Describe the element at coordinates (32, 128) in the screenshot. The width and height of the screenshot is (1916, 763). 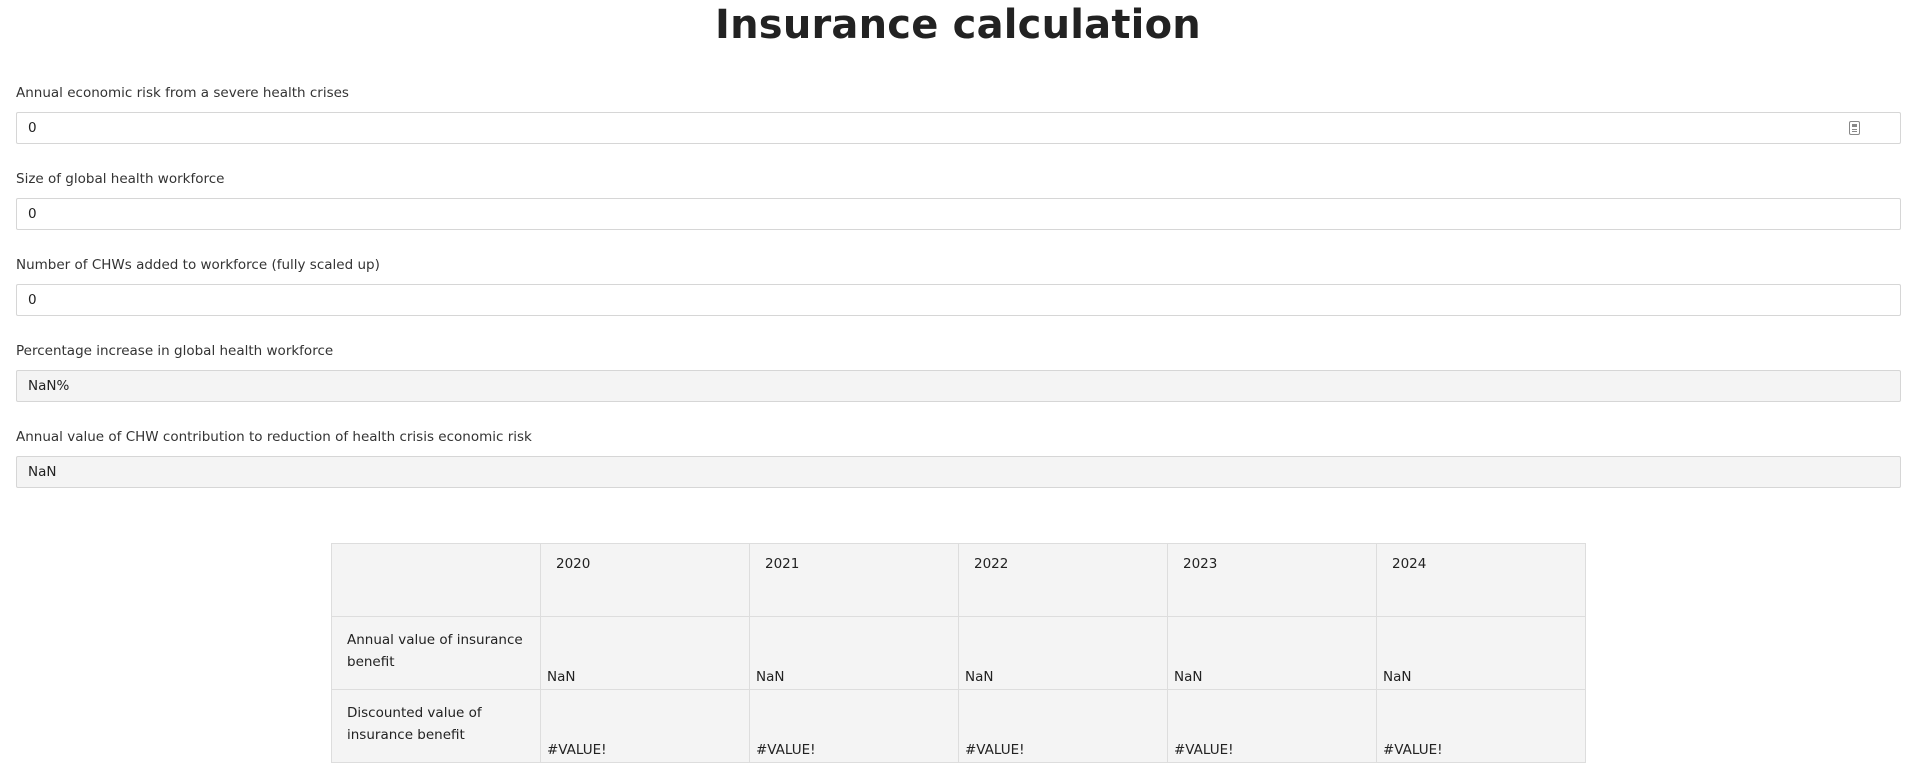
I see `economic-risk-value: 0` at that location.